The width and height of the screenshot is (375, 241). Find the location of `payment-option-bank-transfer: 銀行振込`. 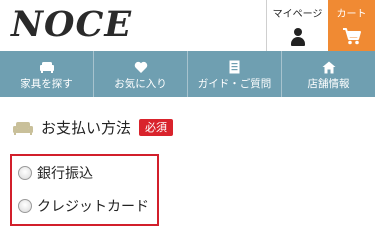

payment-option-bank-transfer: 銀行振込 is located at coordinates (55, 173).